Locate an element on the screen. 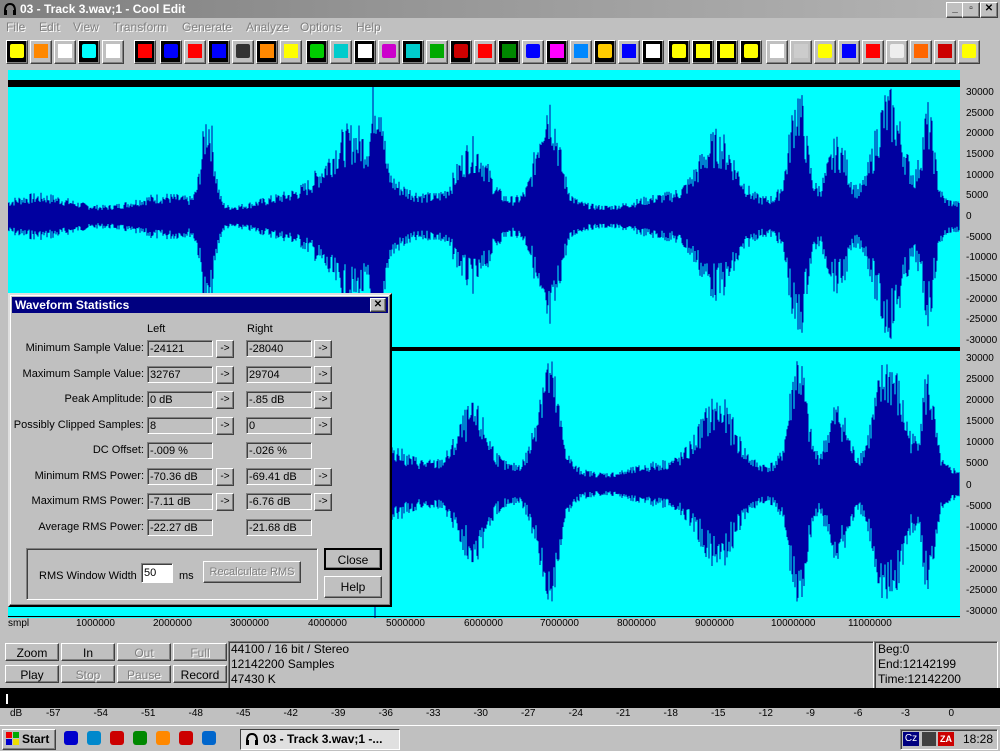 The height and width of the screenshot is (751, 1000). filter-button is located at coordinates (605, 52).